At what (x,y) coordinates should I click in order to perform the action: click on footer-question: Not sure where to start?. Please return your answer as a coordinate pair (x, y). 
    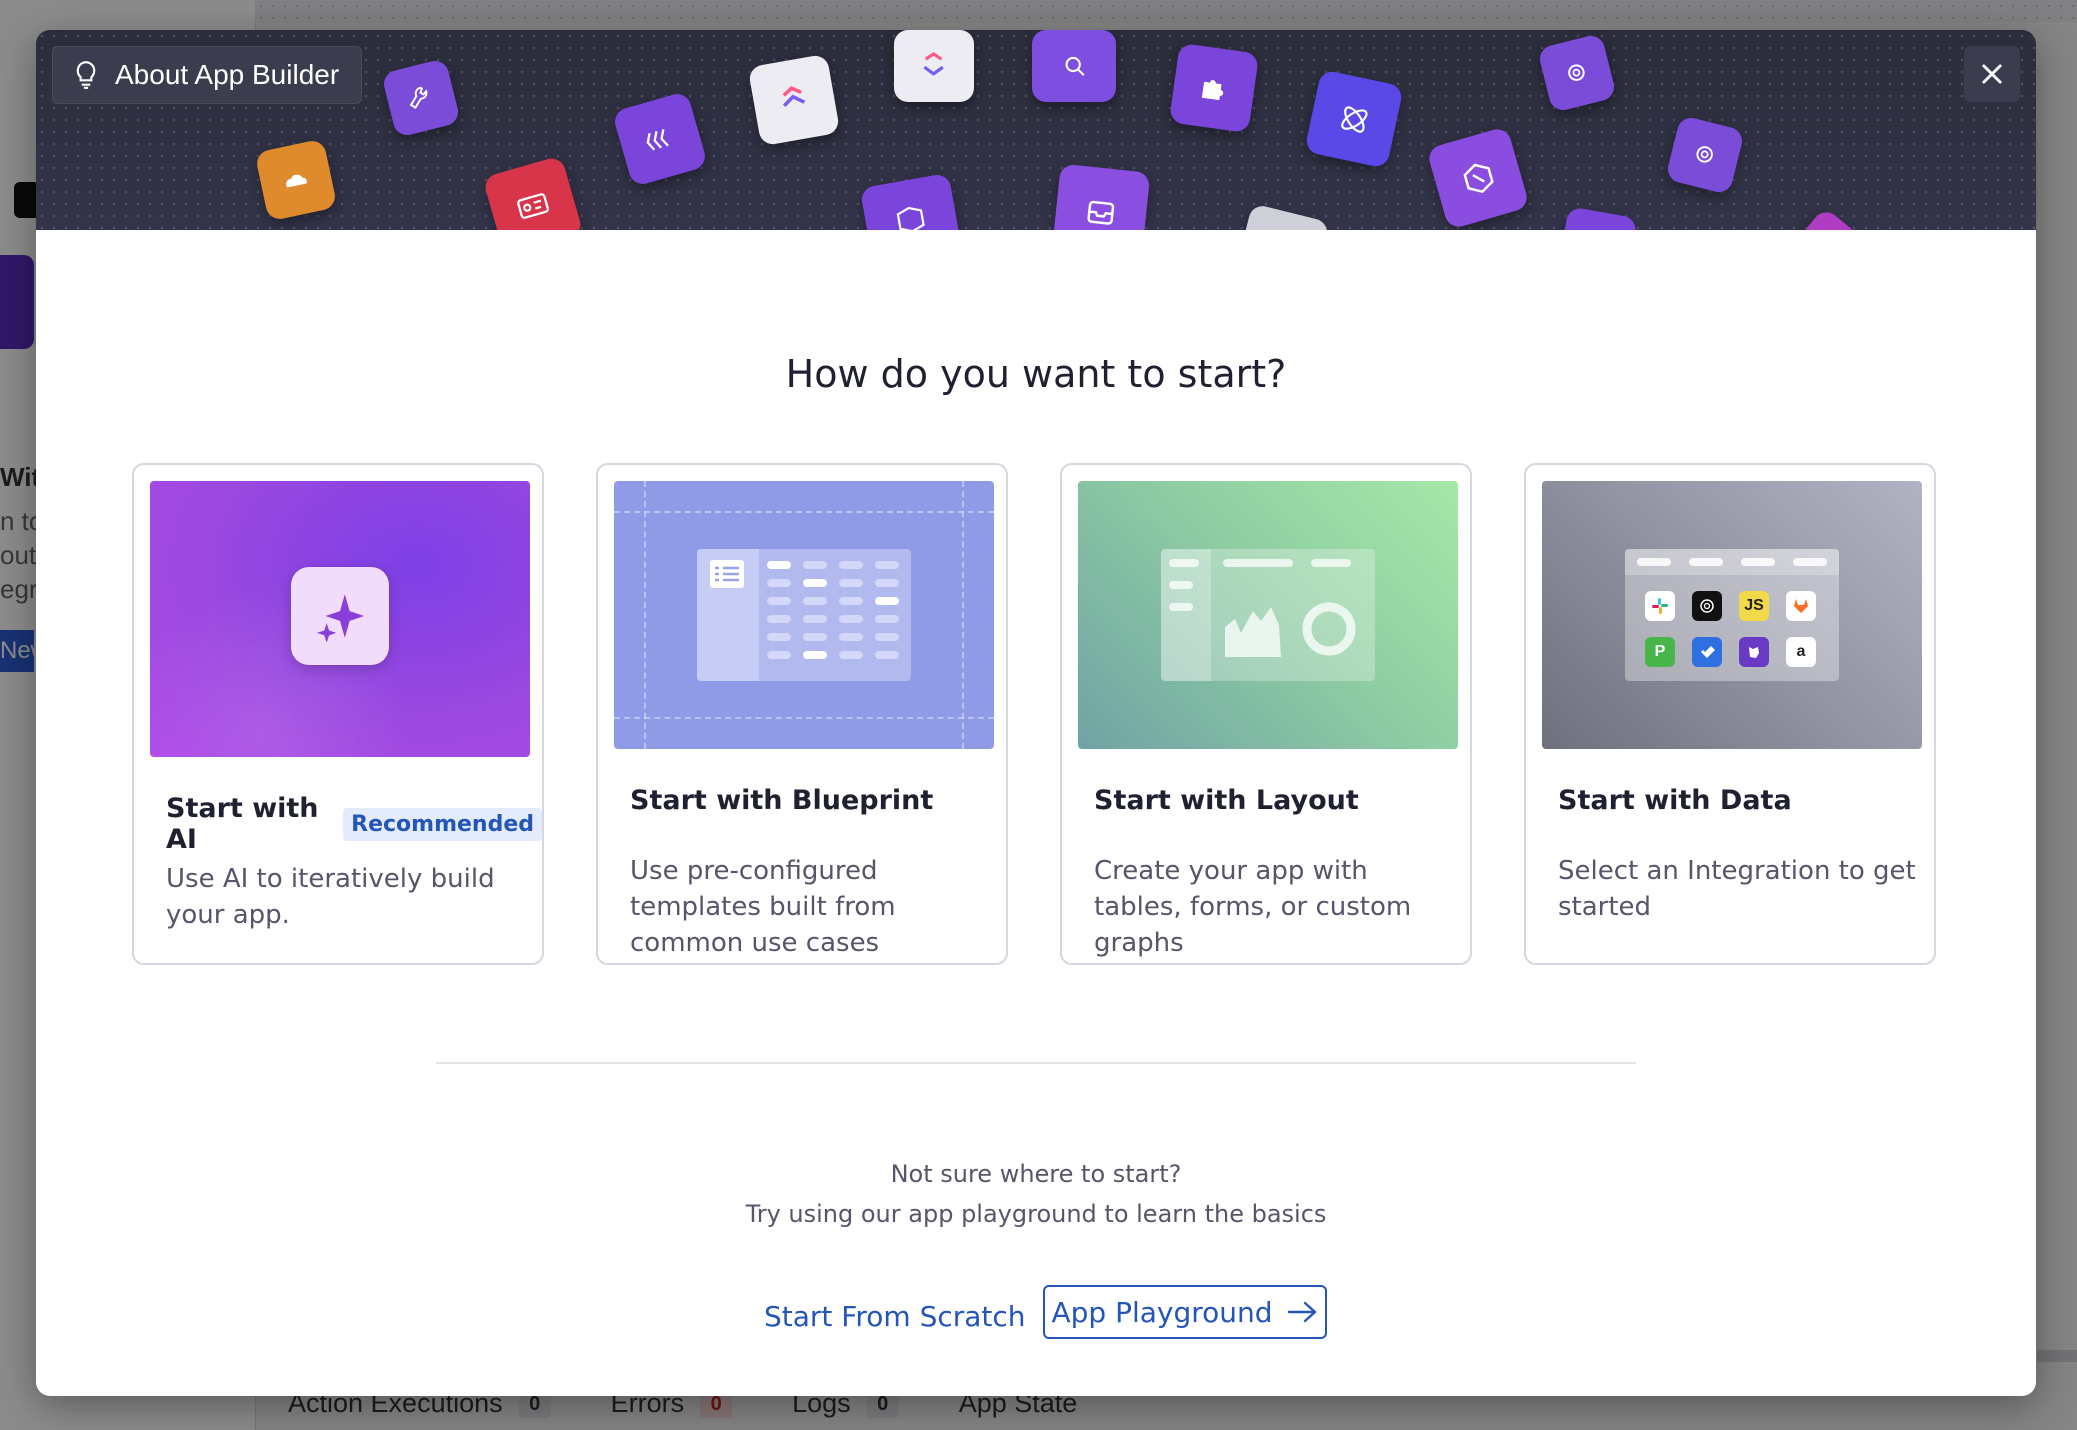
    Looking at the image, I should click on (1036, 1174).